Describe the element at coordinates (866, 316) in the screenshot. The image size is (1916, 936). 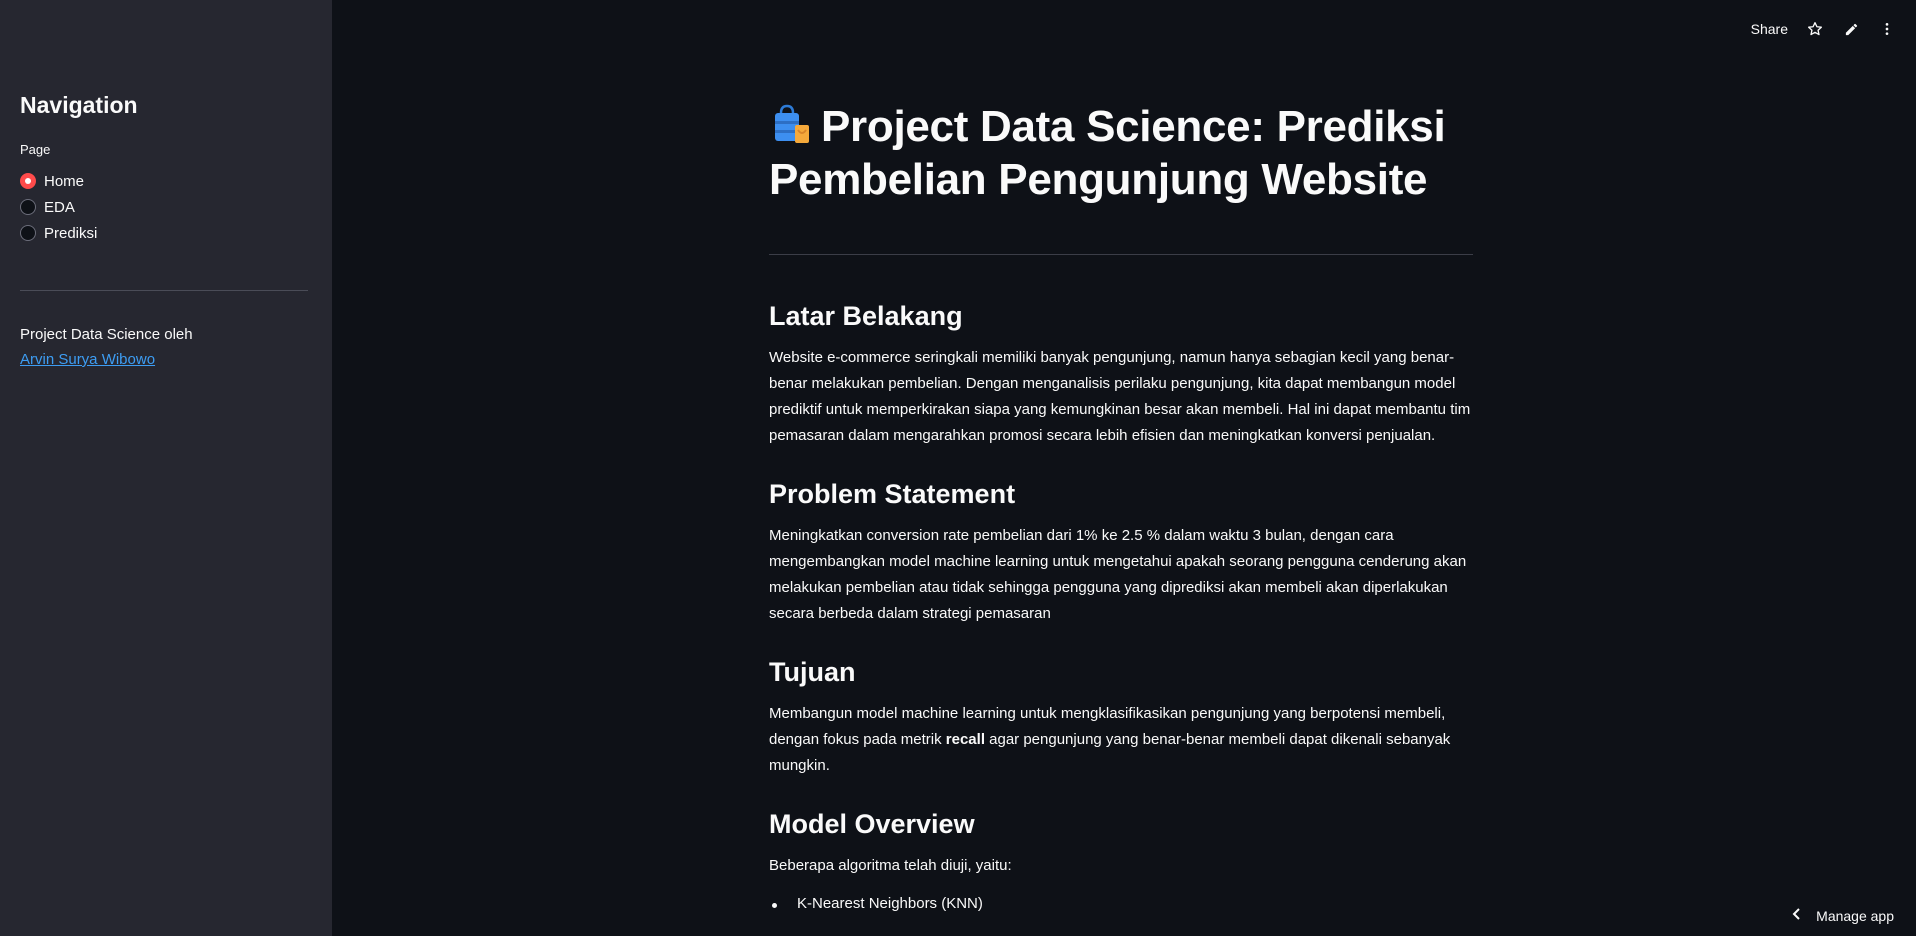
I see `section-heading-latar-belakang: Latar Belakang` at that location.